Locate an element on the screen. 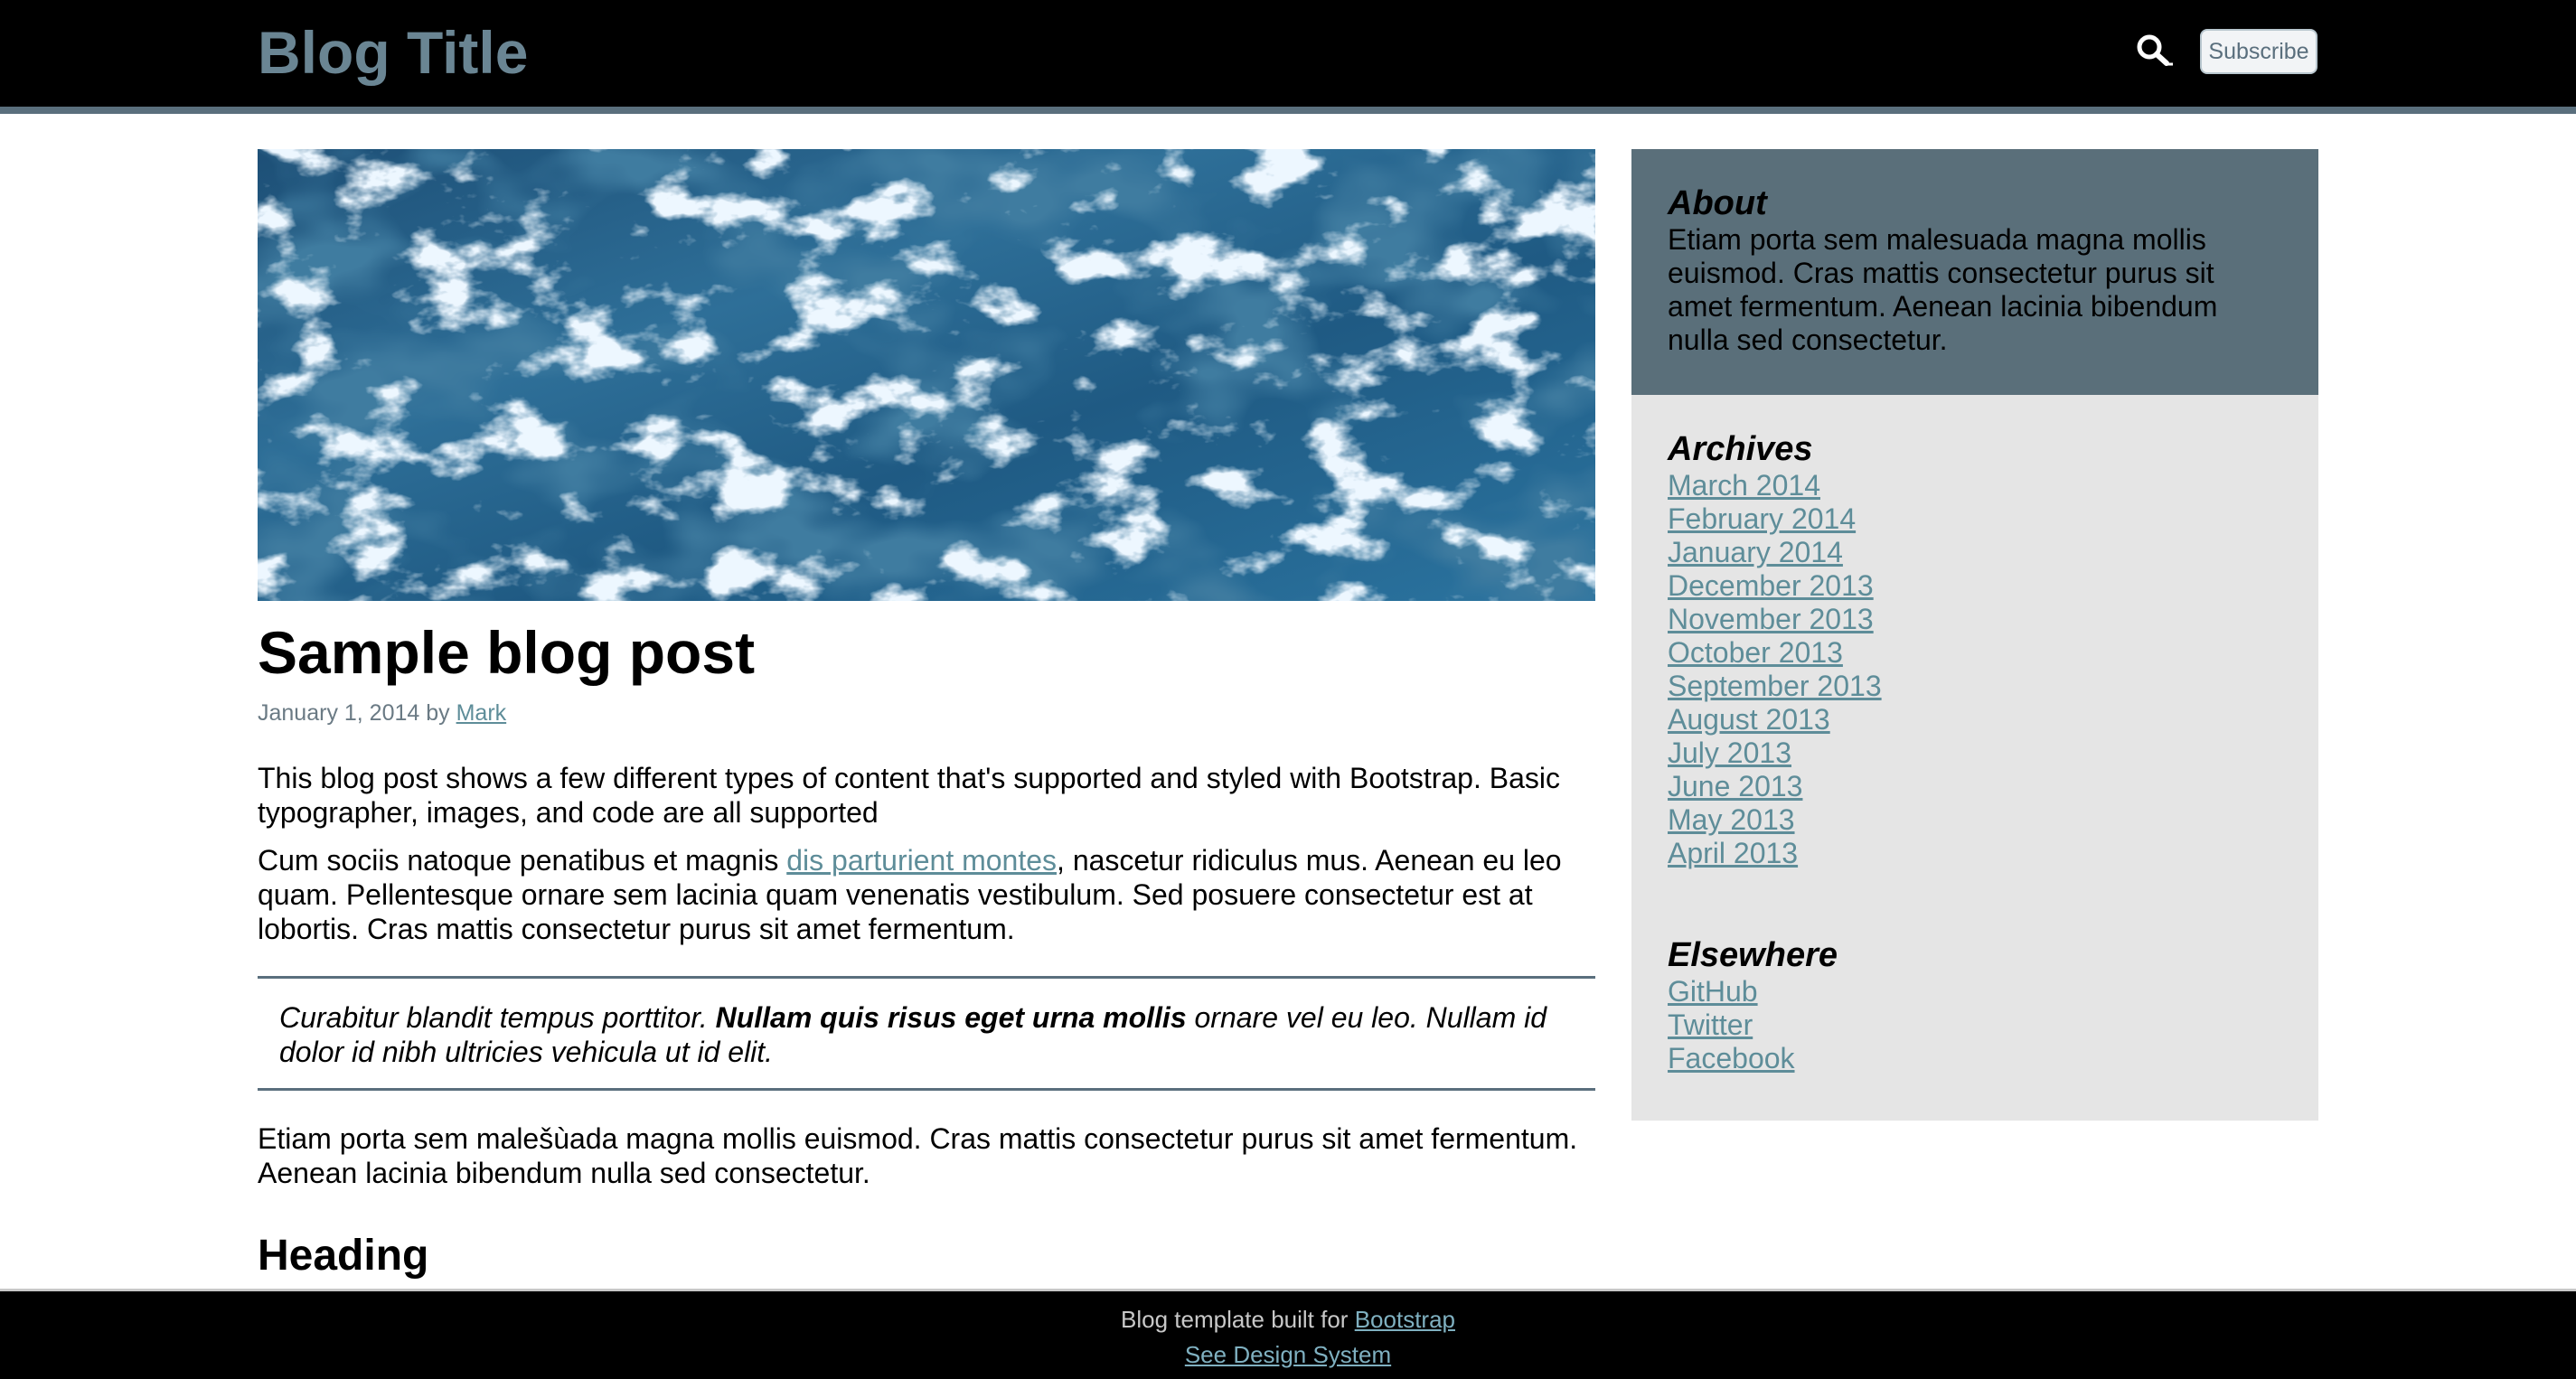 This screenshot has width=2576, height=1379. list-item: May 2013 is located at coordinates (1975, 820).